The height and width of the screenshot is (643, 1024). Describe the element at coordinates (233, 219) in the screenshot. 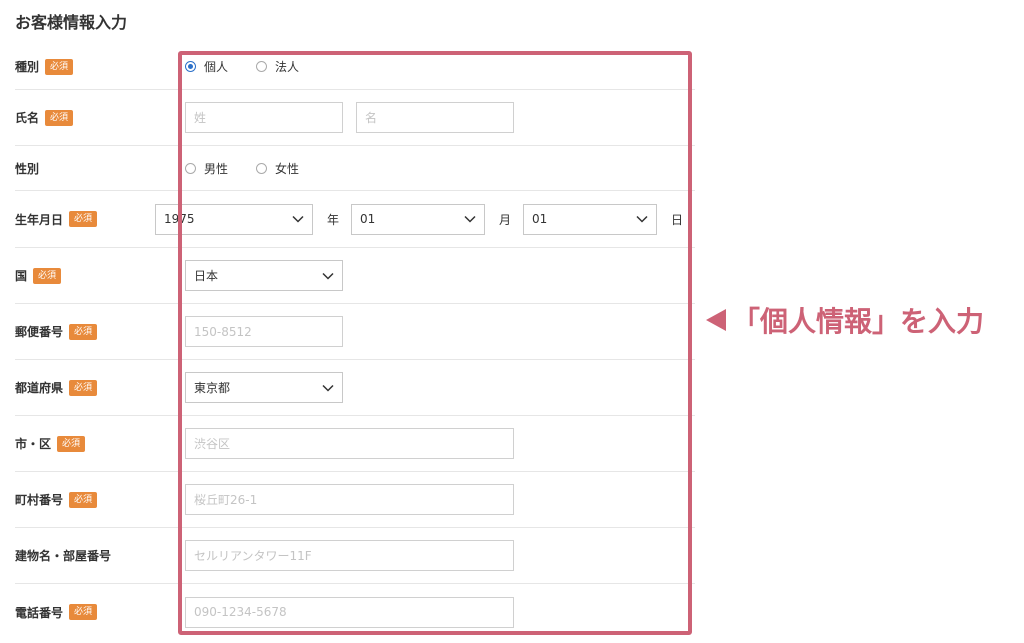

I see `birth-year-select: 1975` at that location.